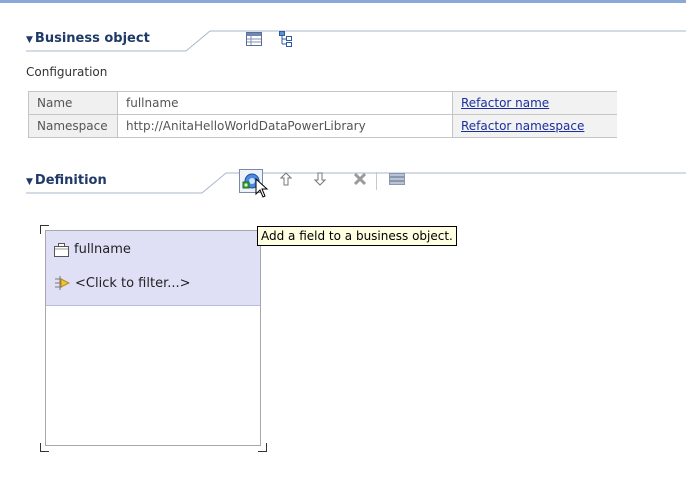  Describe the element at coordinates (286, 39) in the screenshot. I see `tree-view-icon` at that location.